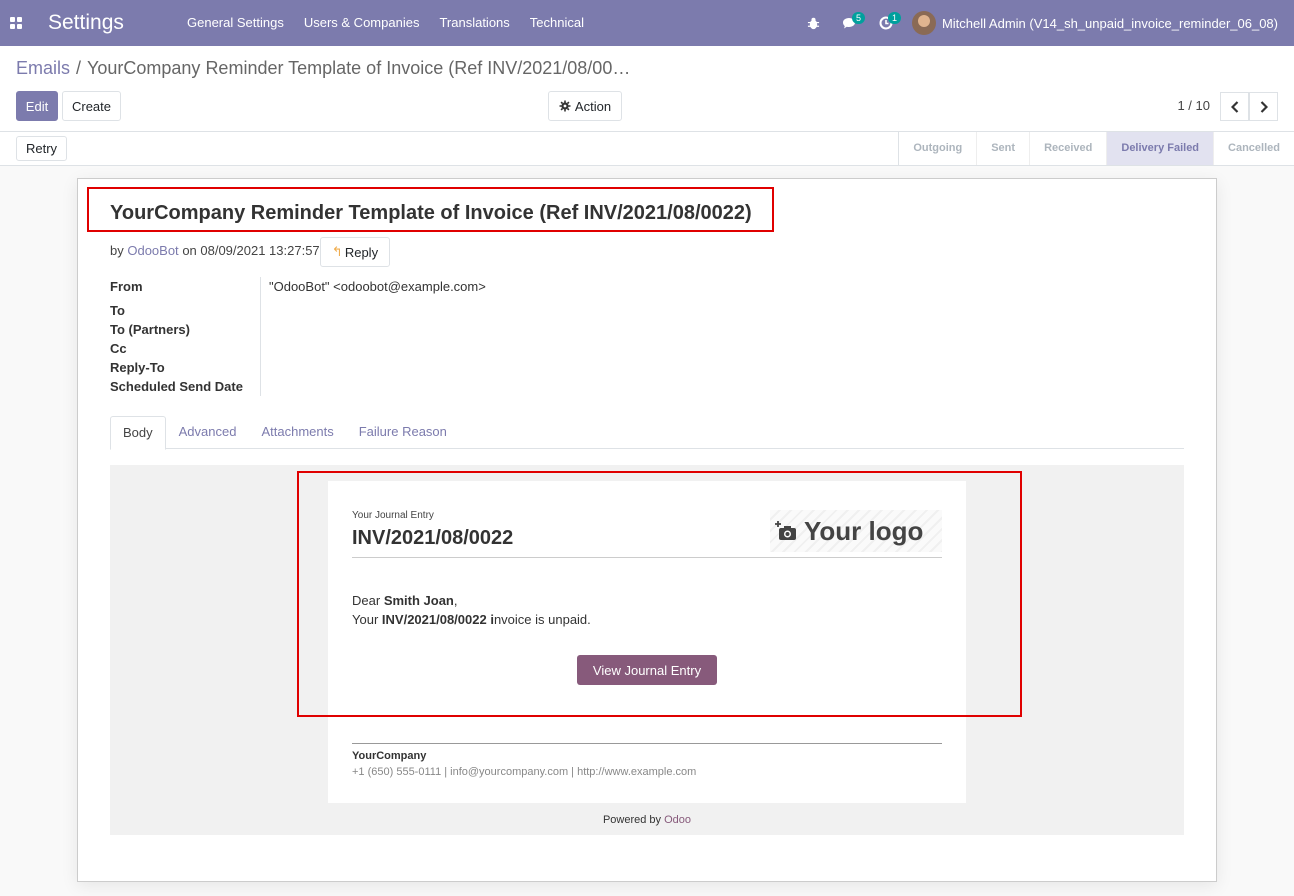 This screenshot has width=1294, height=896. What do you see at coordinates (110, 23) in the screenshot?
I see `app-title: Settings` at bounding box center [110, 23].